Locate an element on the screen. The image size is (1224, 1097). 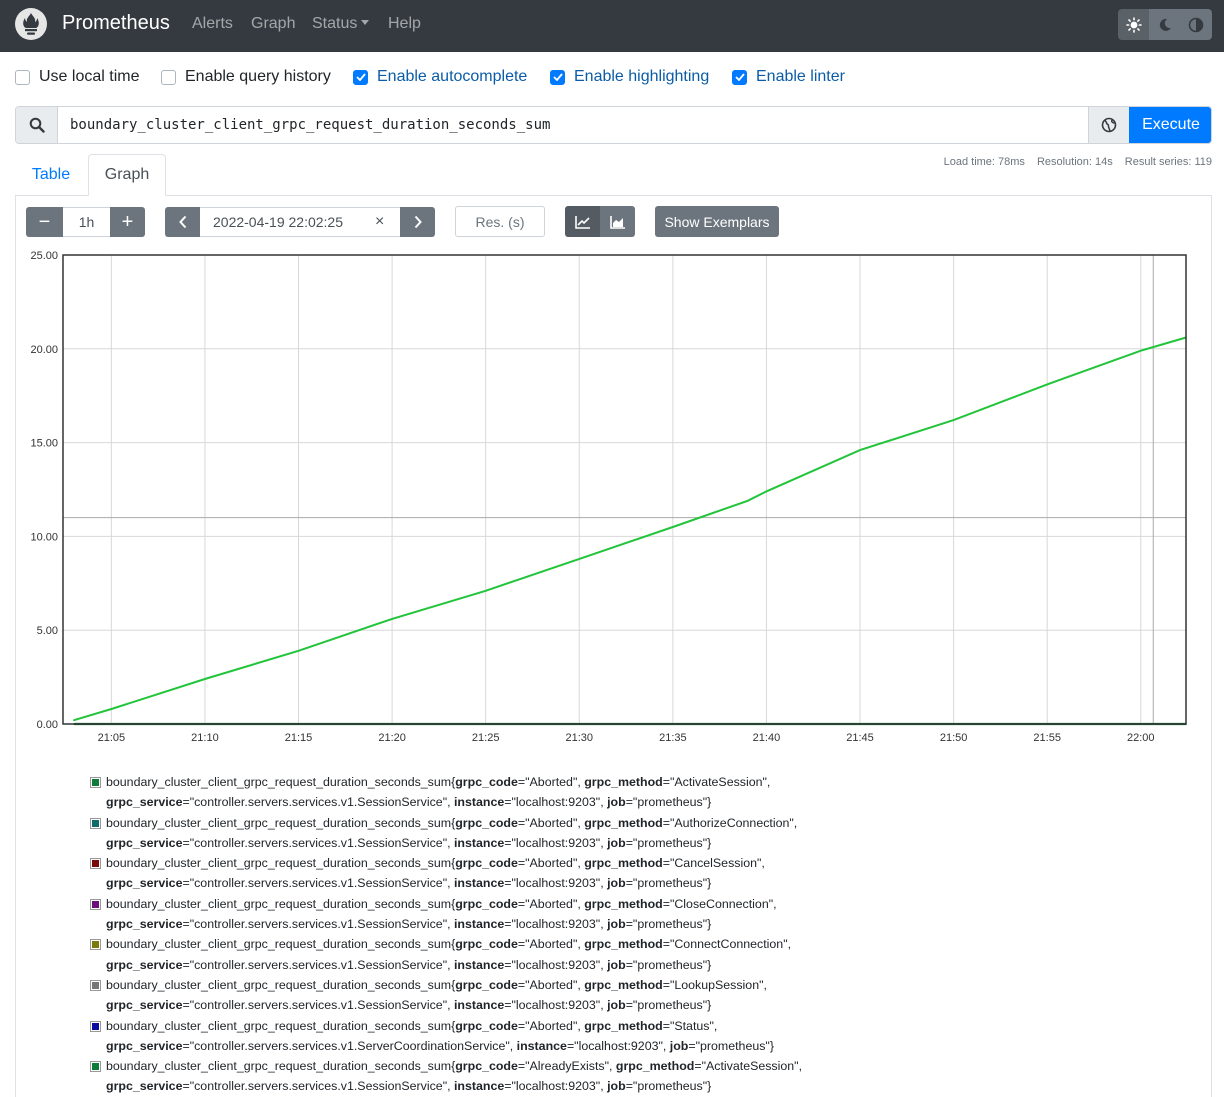
query-history-option: Enable query history is located at coordinates (246, 77).